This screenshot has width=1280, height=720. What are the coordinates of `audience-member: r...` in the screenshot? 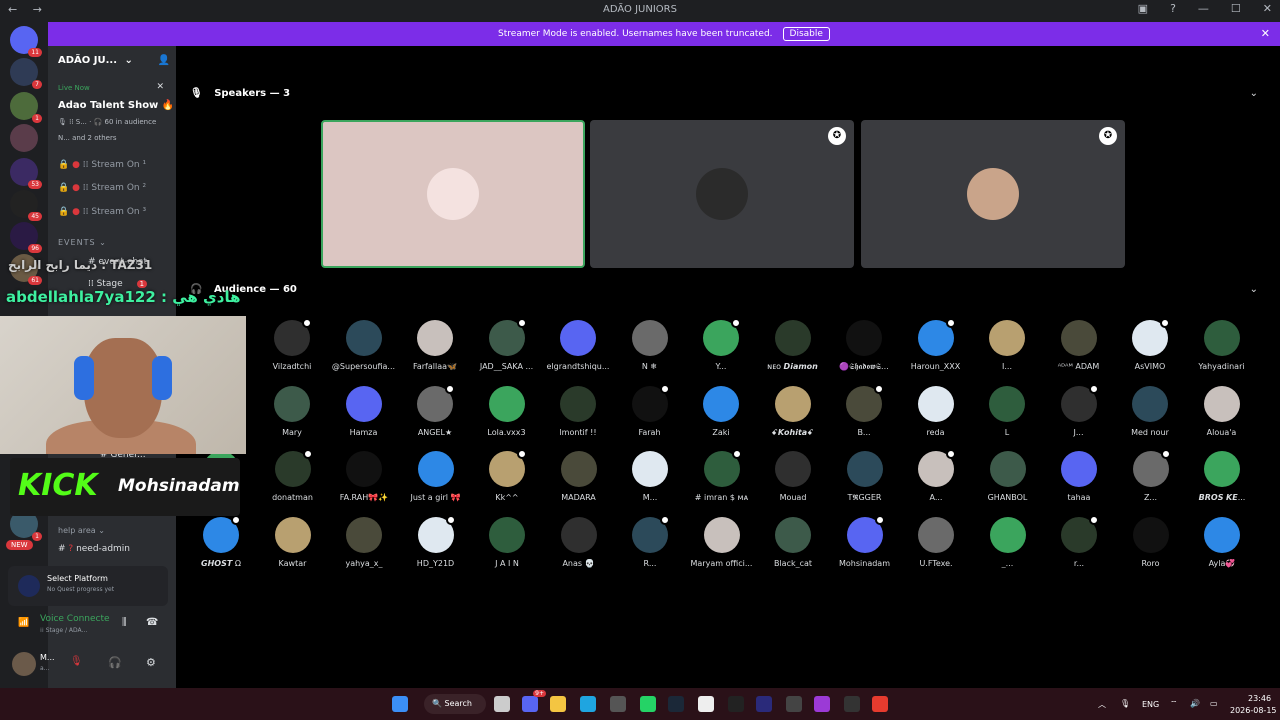 It's located at (1079, 541).